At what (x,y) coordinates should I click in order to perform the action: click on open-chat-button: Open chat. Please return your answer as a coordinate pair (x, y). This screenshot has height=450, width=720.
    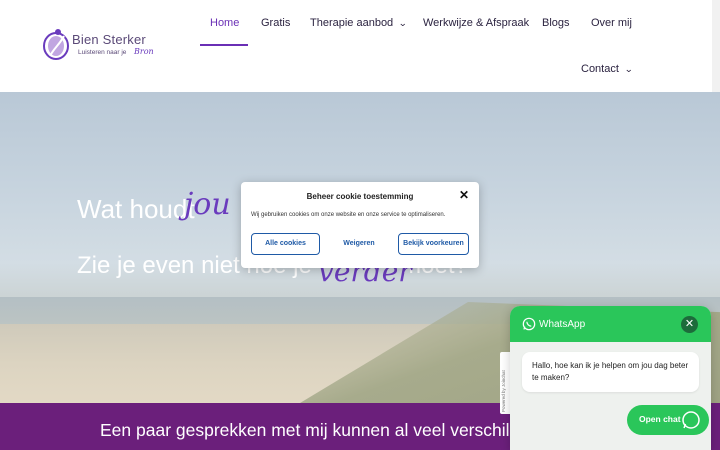
    Looking at the image, I should click on (668, 420).